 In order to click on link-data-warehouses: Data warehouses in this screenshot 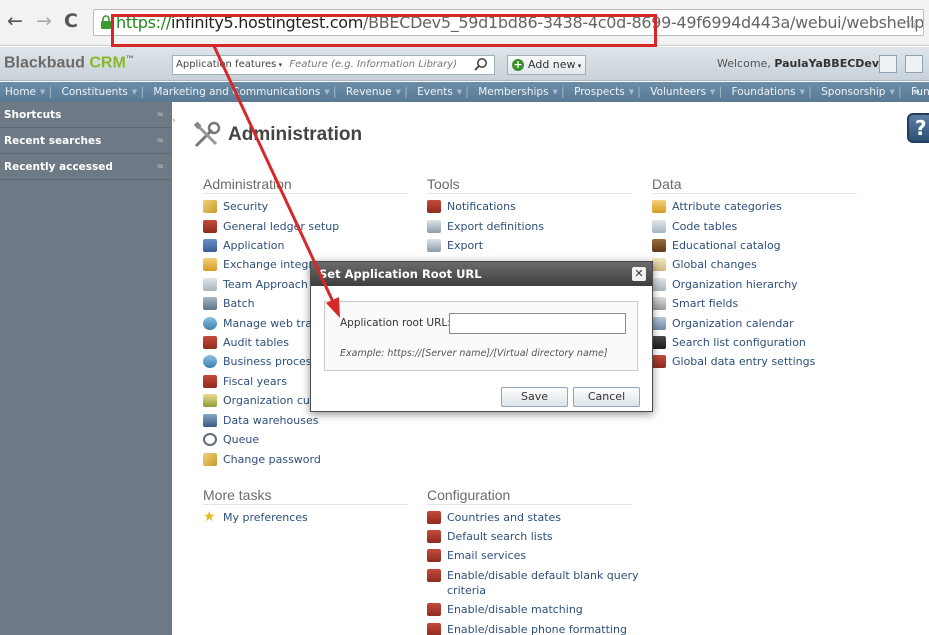, I will do `click(260, 421)`.